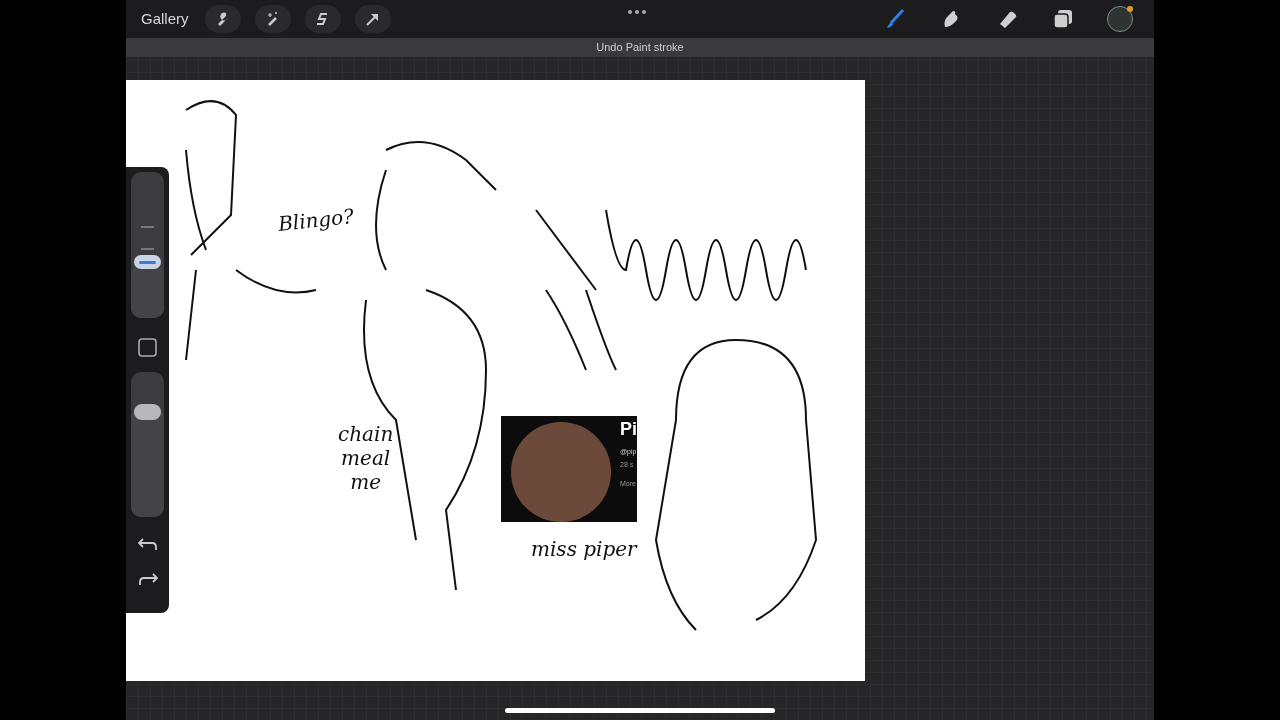 This screenshot has height=720, width=1280. I want to click on layers-icon, so click(1063, 19).